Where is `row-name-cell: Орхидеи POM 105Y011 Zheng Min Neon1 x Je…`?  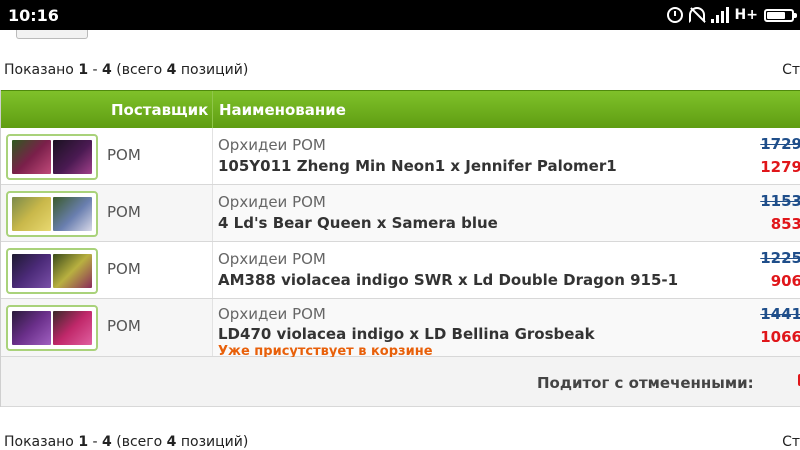
row-name-cell: Орхидеи POM 105Y011 Zheng Min Neon1 x Je… is located at coordinates (506, 156).